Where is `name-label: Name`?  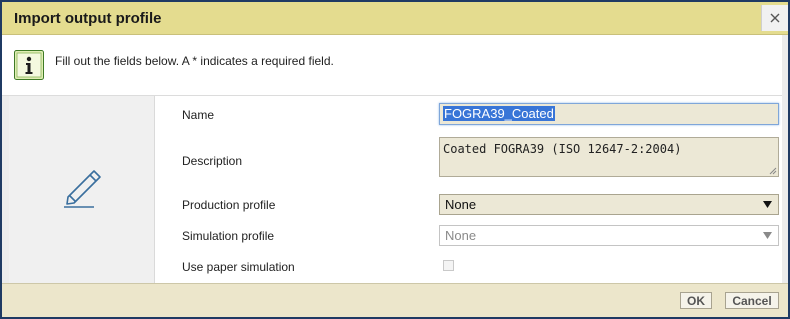 name-label: Name is located at coordinates (198, 115).